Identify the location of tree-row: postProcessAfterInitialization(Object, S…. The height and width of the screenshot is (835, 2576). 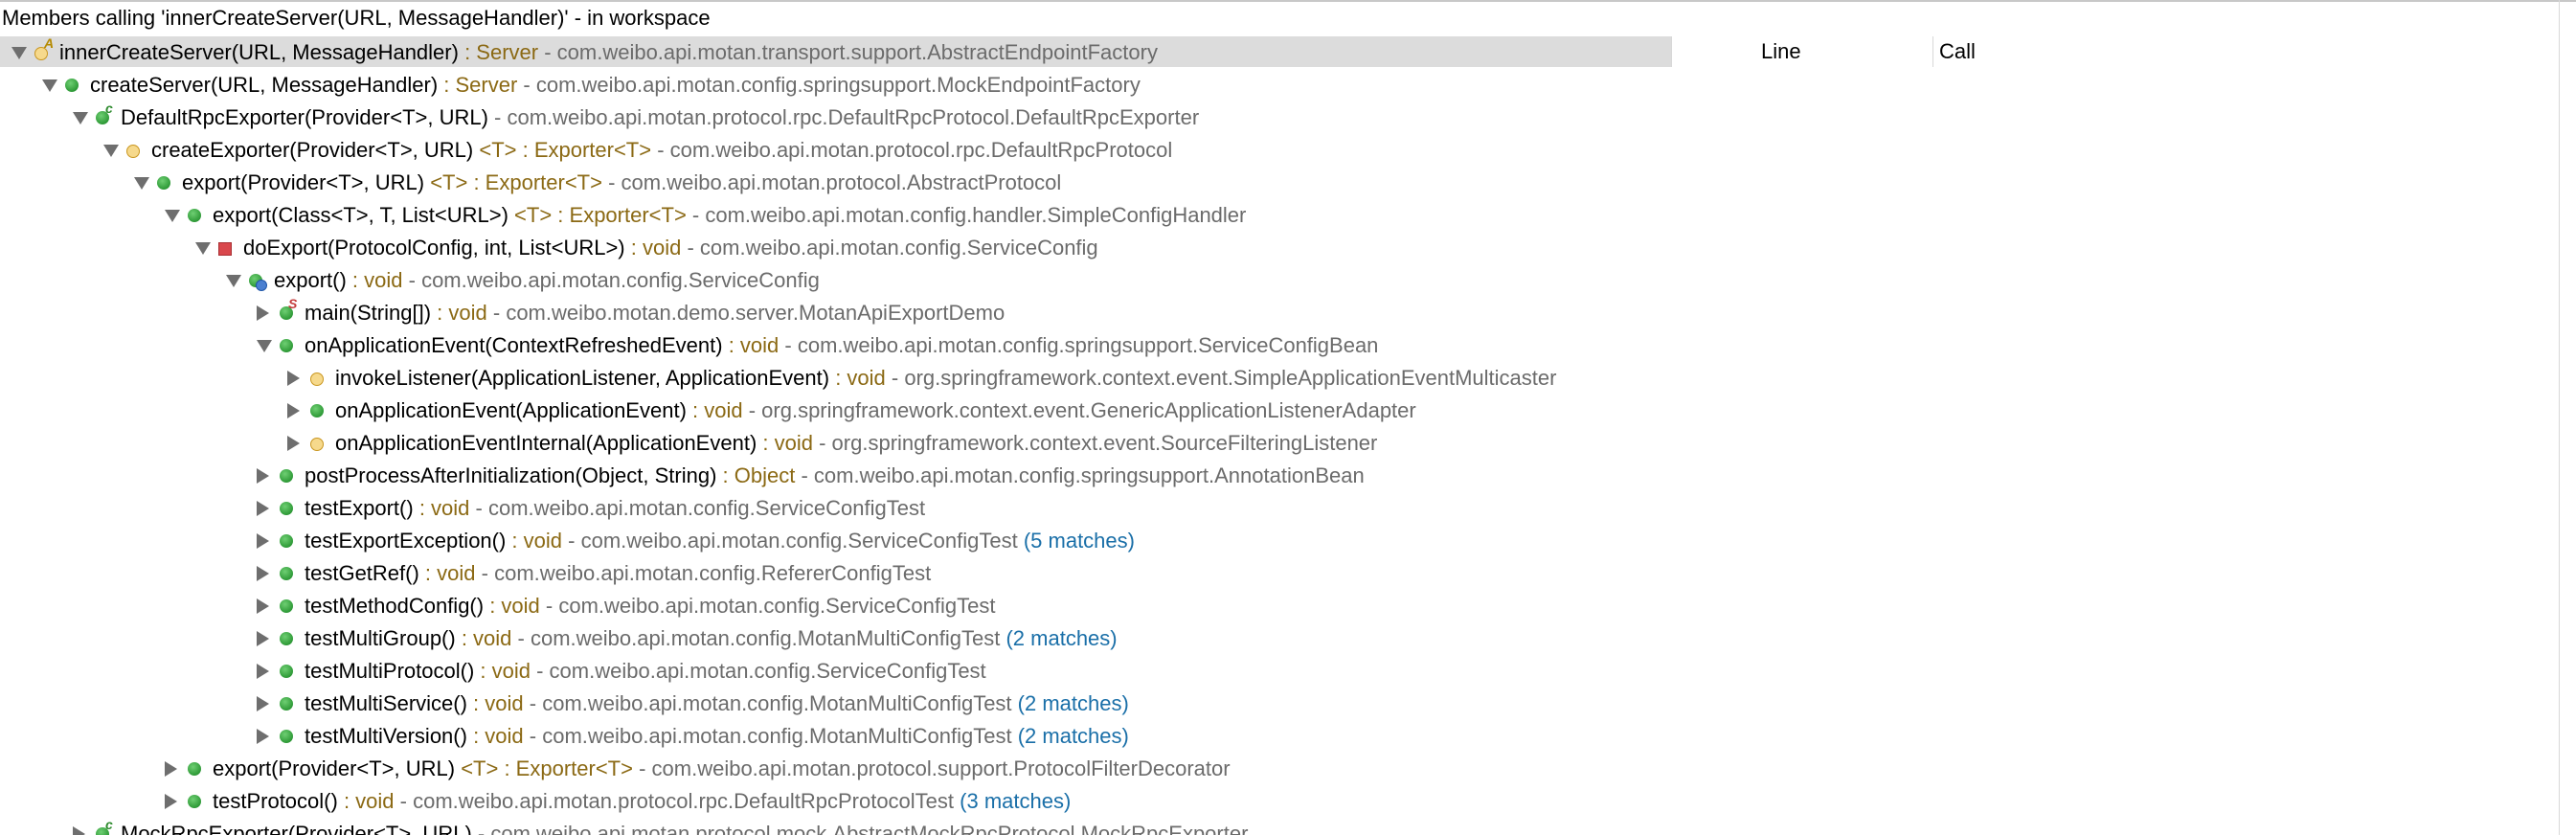
(1288, 476).